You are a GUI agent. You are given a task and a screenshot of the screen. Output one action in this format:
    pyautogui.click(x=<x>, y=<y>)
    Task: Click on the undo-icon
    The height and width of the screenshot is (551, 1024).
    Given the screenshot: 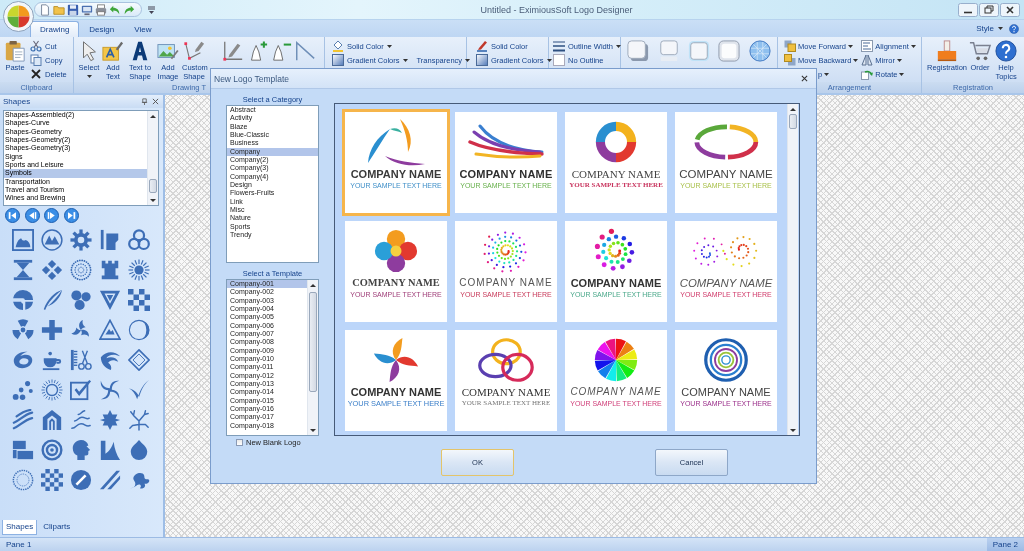 What is the action you would take?
    pyautogui.click(x=115, y=9)
    